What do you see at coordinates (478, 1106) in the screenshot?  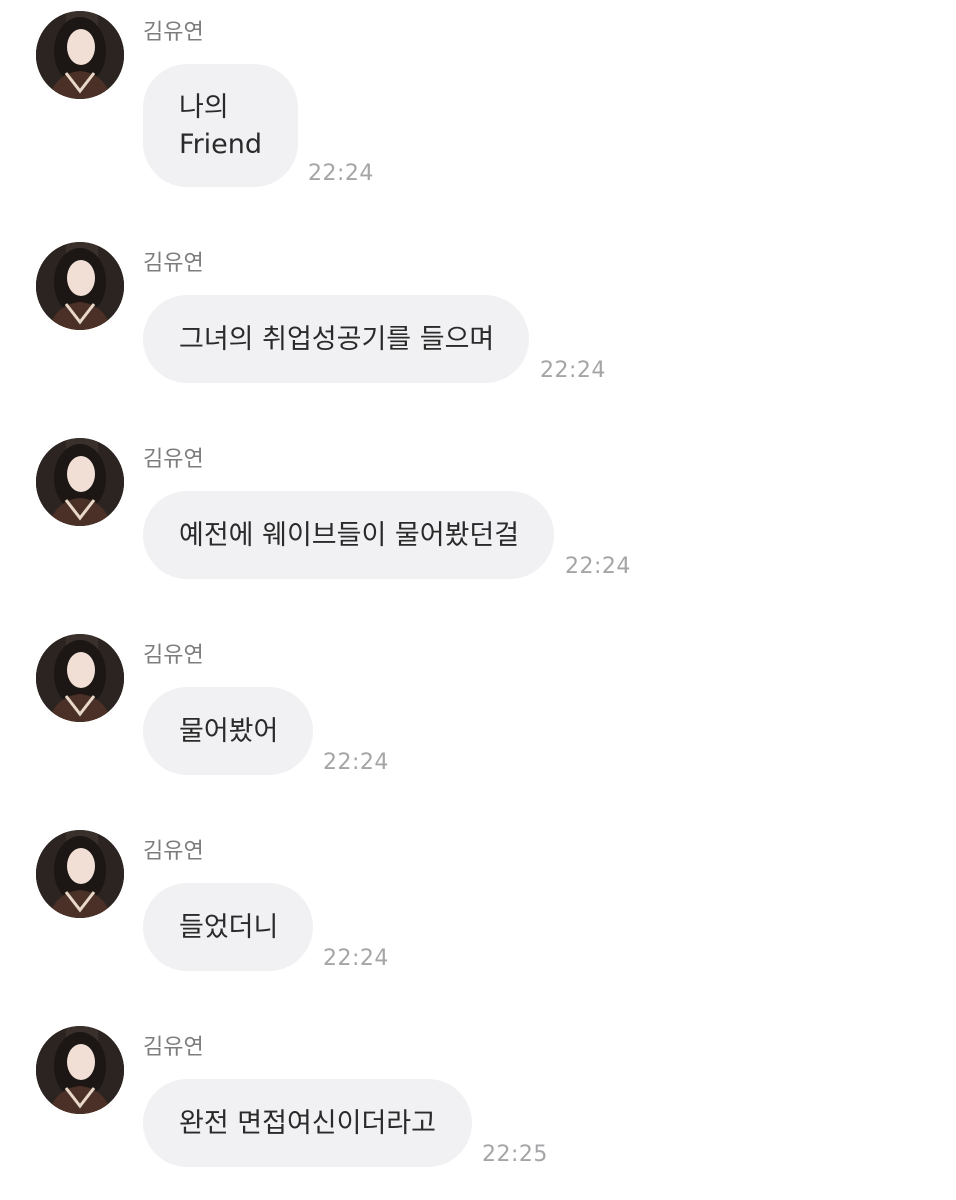 I see `chat-message: 김유연 완전 면접여신이더라고 22:25` at bounding box center [478, 1106].